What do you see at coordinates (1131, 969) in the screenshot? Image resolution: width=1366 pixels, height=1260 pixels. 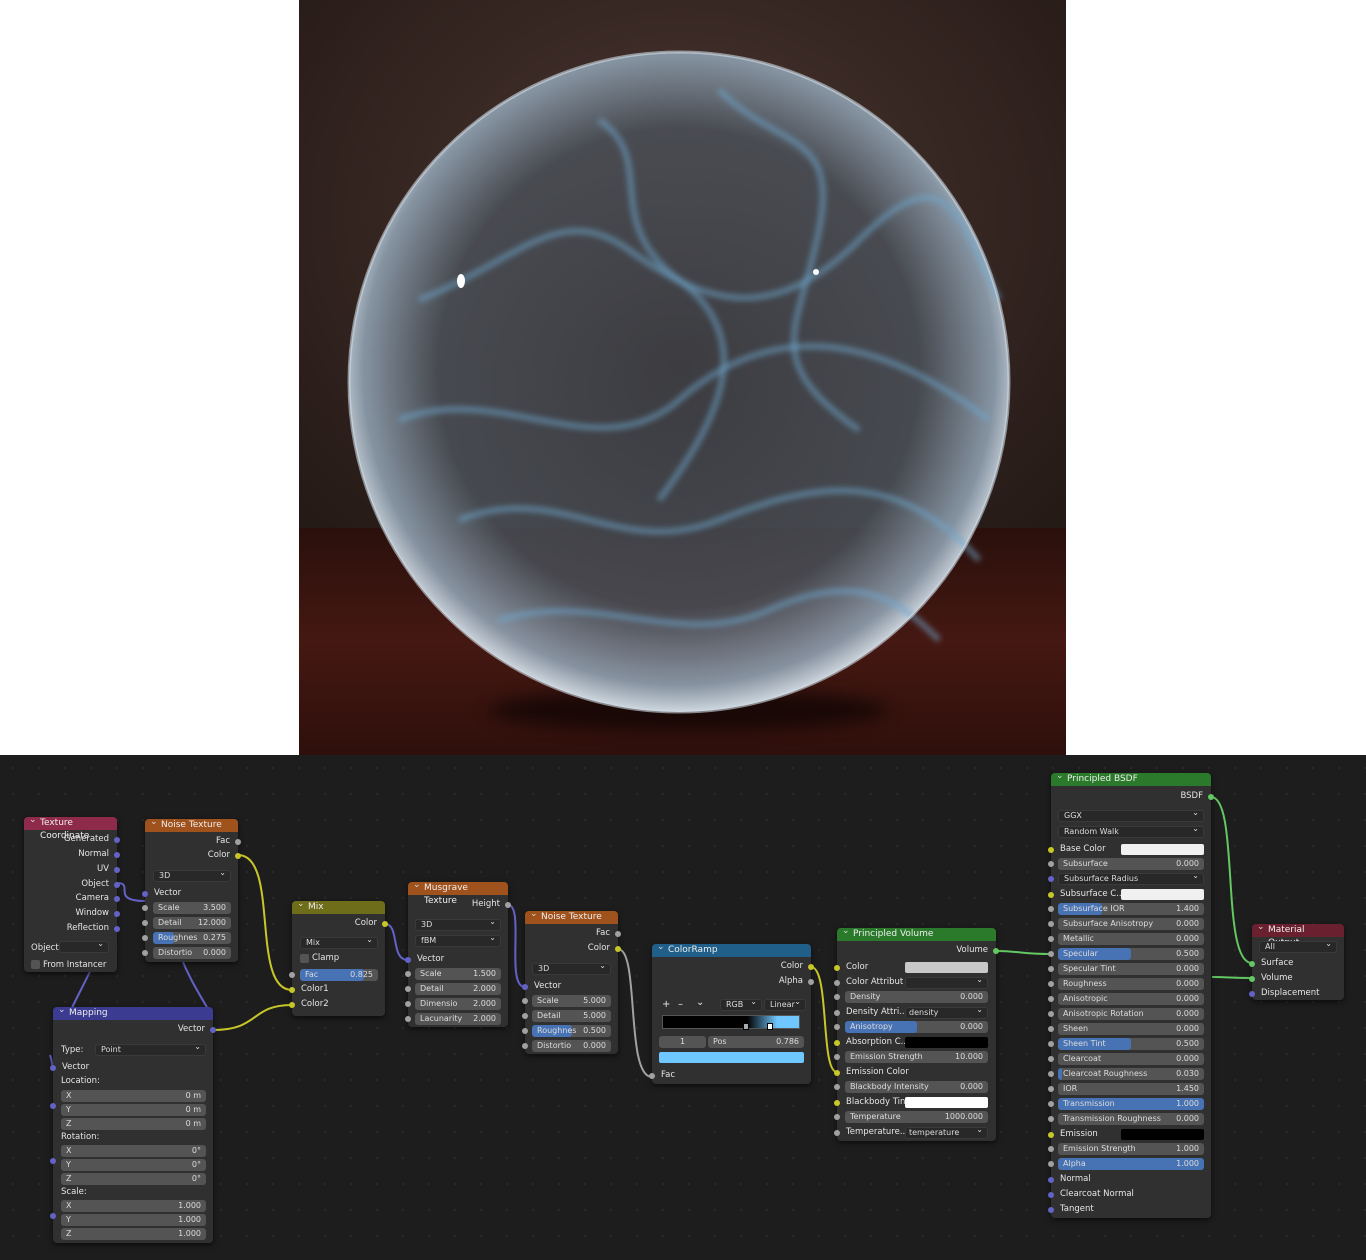 I see `bsdf-specular-tint-field: Specular Tint 0.000` at bounding box center [1131, 969].